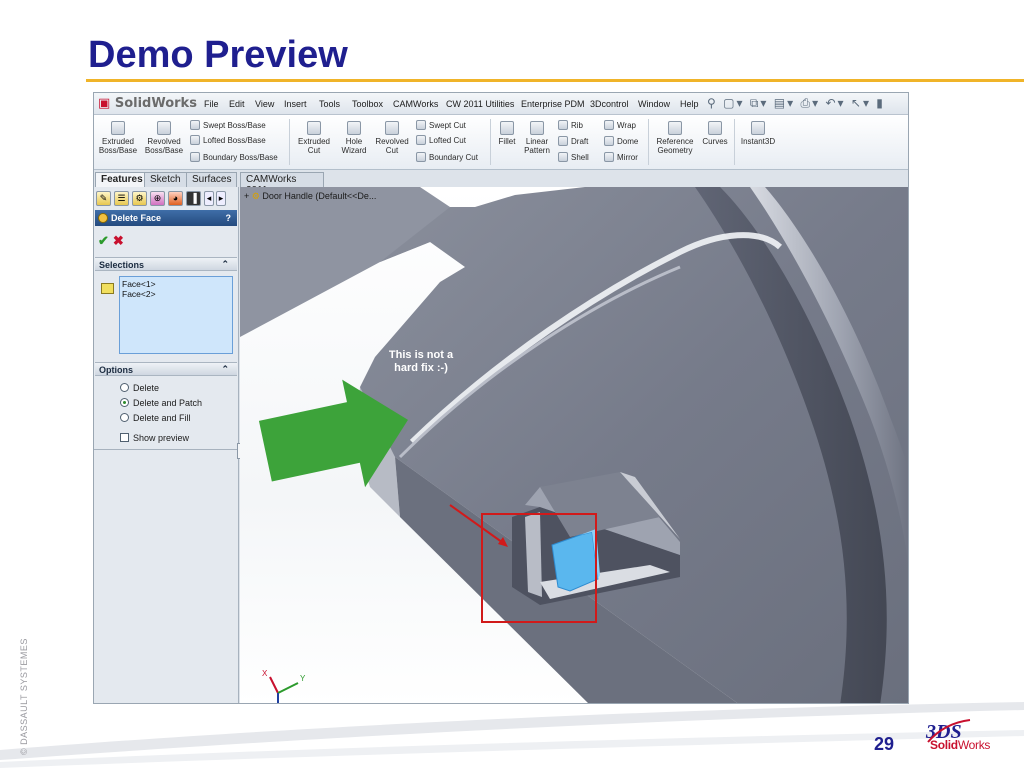 The image size is (1024, 768). I want to click on extruded-cut-label: Extruded Cut, so click(314, 146).